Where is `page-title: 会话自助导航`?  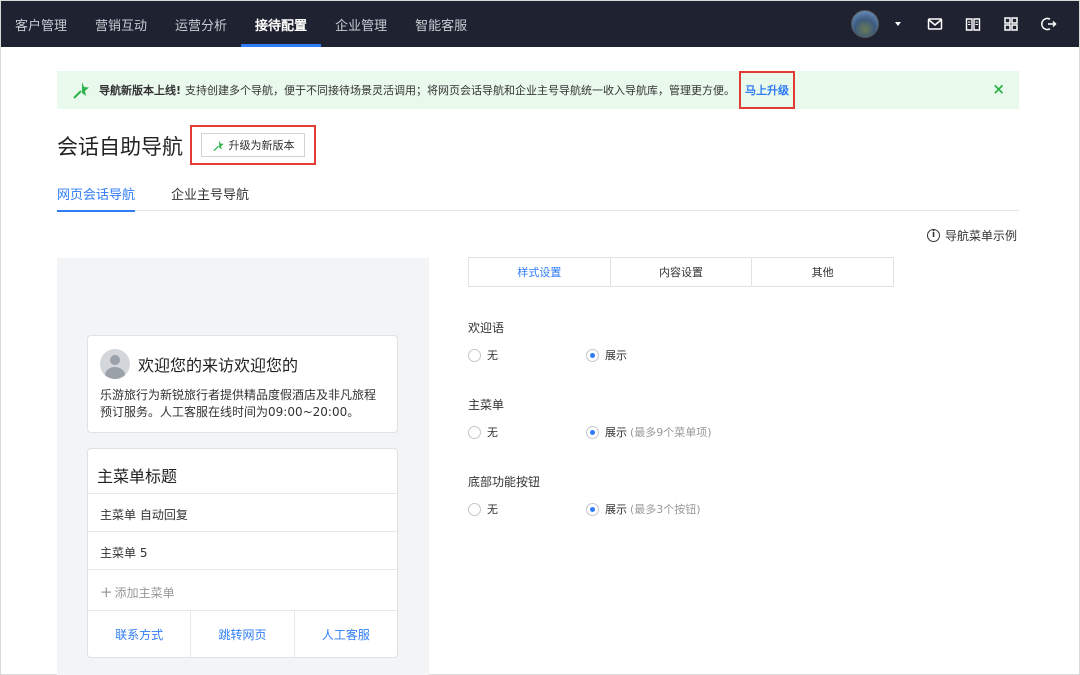
page-title: 会话自助导航 is located at coordinates (120, 147).